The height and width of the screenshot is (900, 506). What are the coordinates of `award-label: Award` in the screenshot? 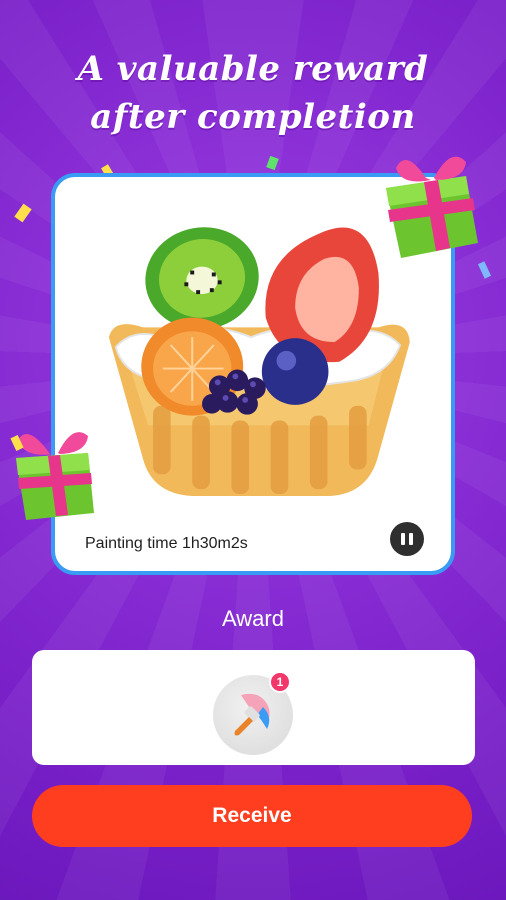 It's located at (253, 618).